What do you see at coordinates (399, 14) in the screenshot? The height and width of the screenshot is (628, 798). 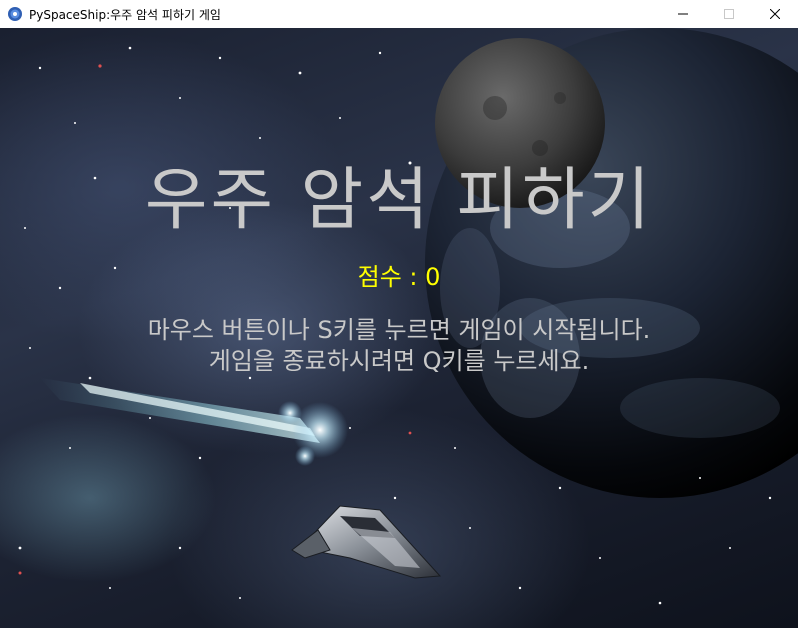 I see `title-bar: PySpaceShip:우주 암석 피하기 게임` at bounding box center [399, 14].